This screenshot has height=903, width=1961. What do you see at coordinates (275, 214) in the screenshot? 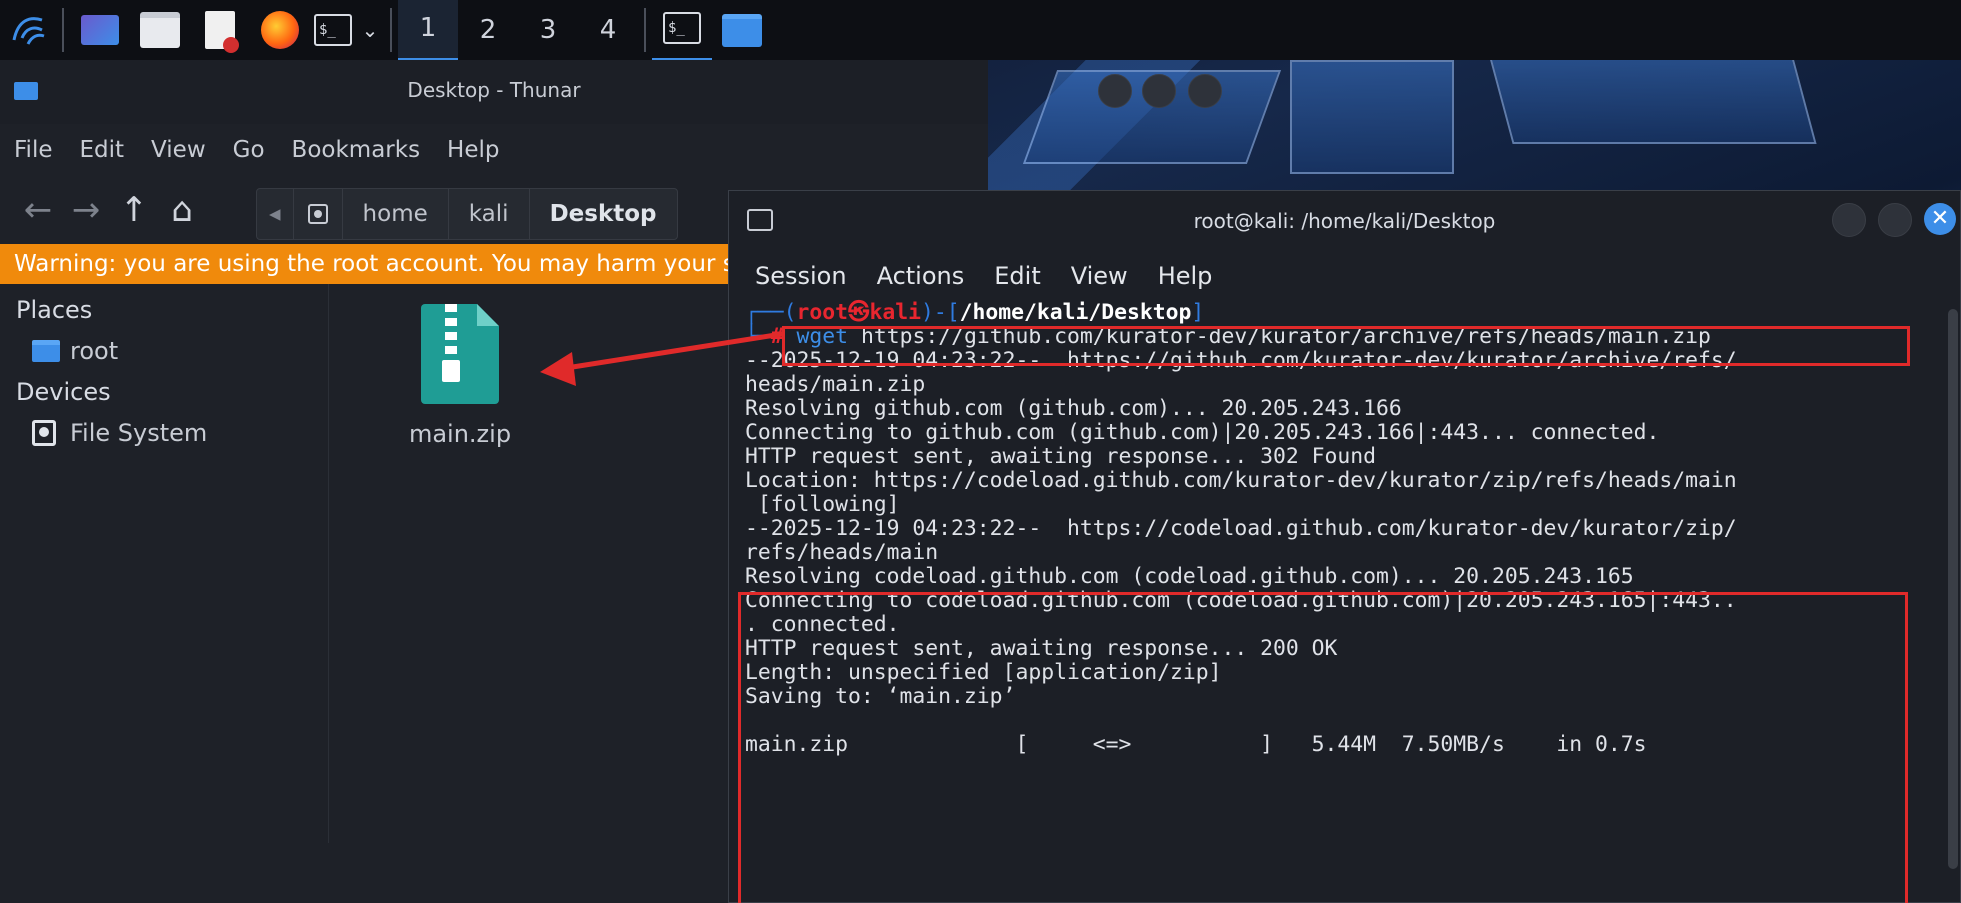
I see `path-scroll-left-icon: ◂` at bounding box center [275, 214].